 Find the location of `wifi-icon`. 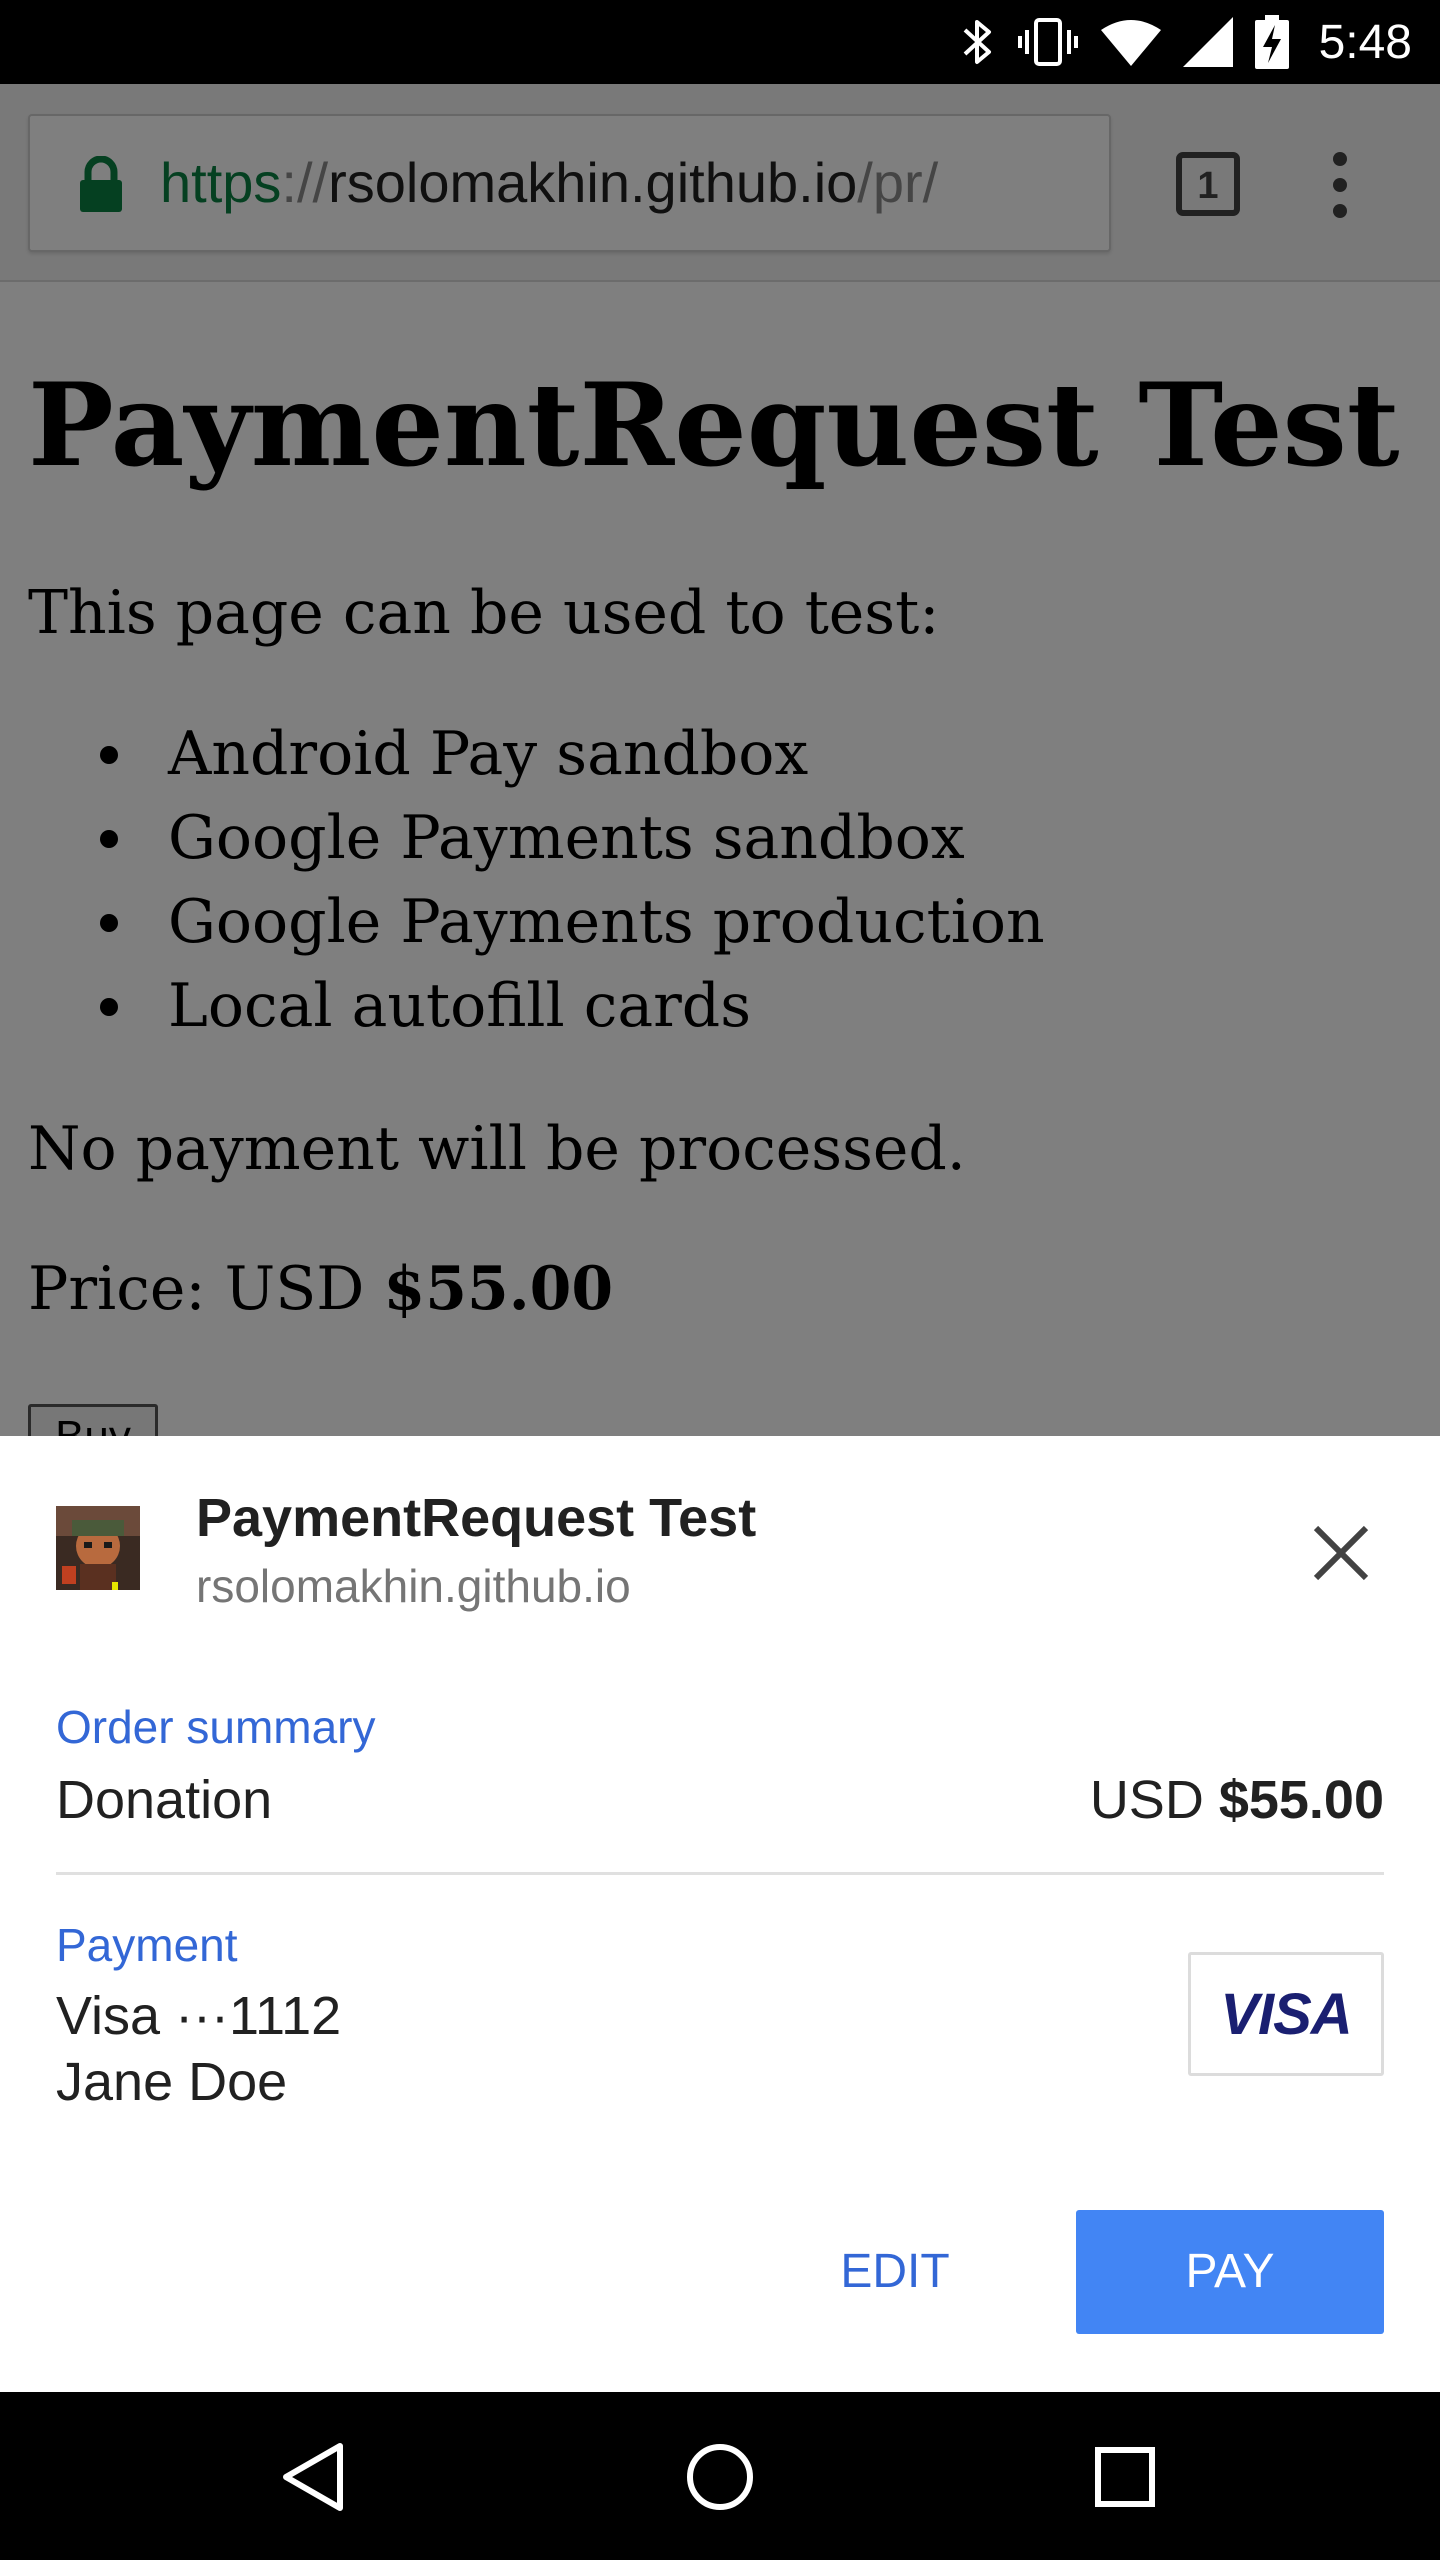

wifi-icon is located at coordinates (1130, 43).